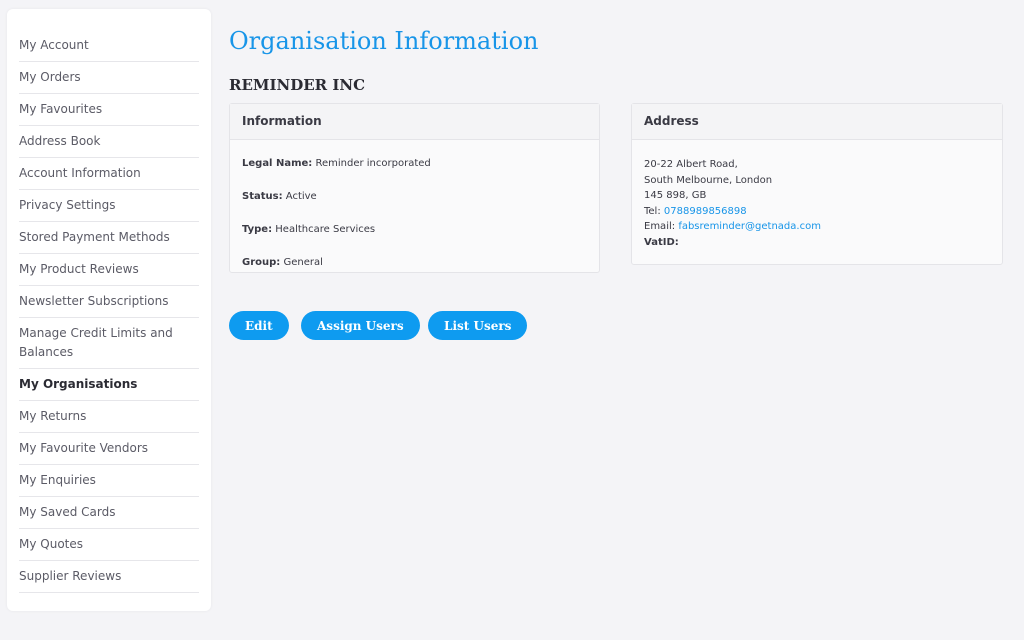 The image size is (1024, 640). Describe the element at coordinates (109, 577) in the screenshot. I see `sidebar-item-supplier-reviews: Supplier Reviews` at that location.